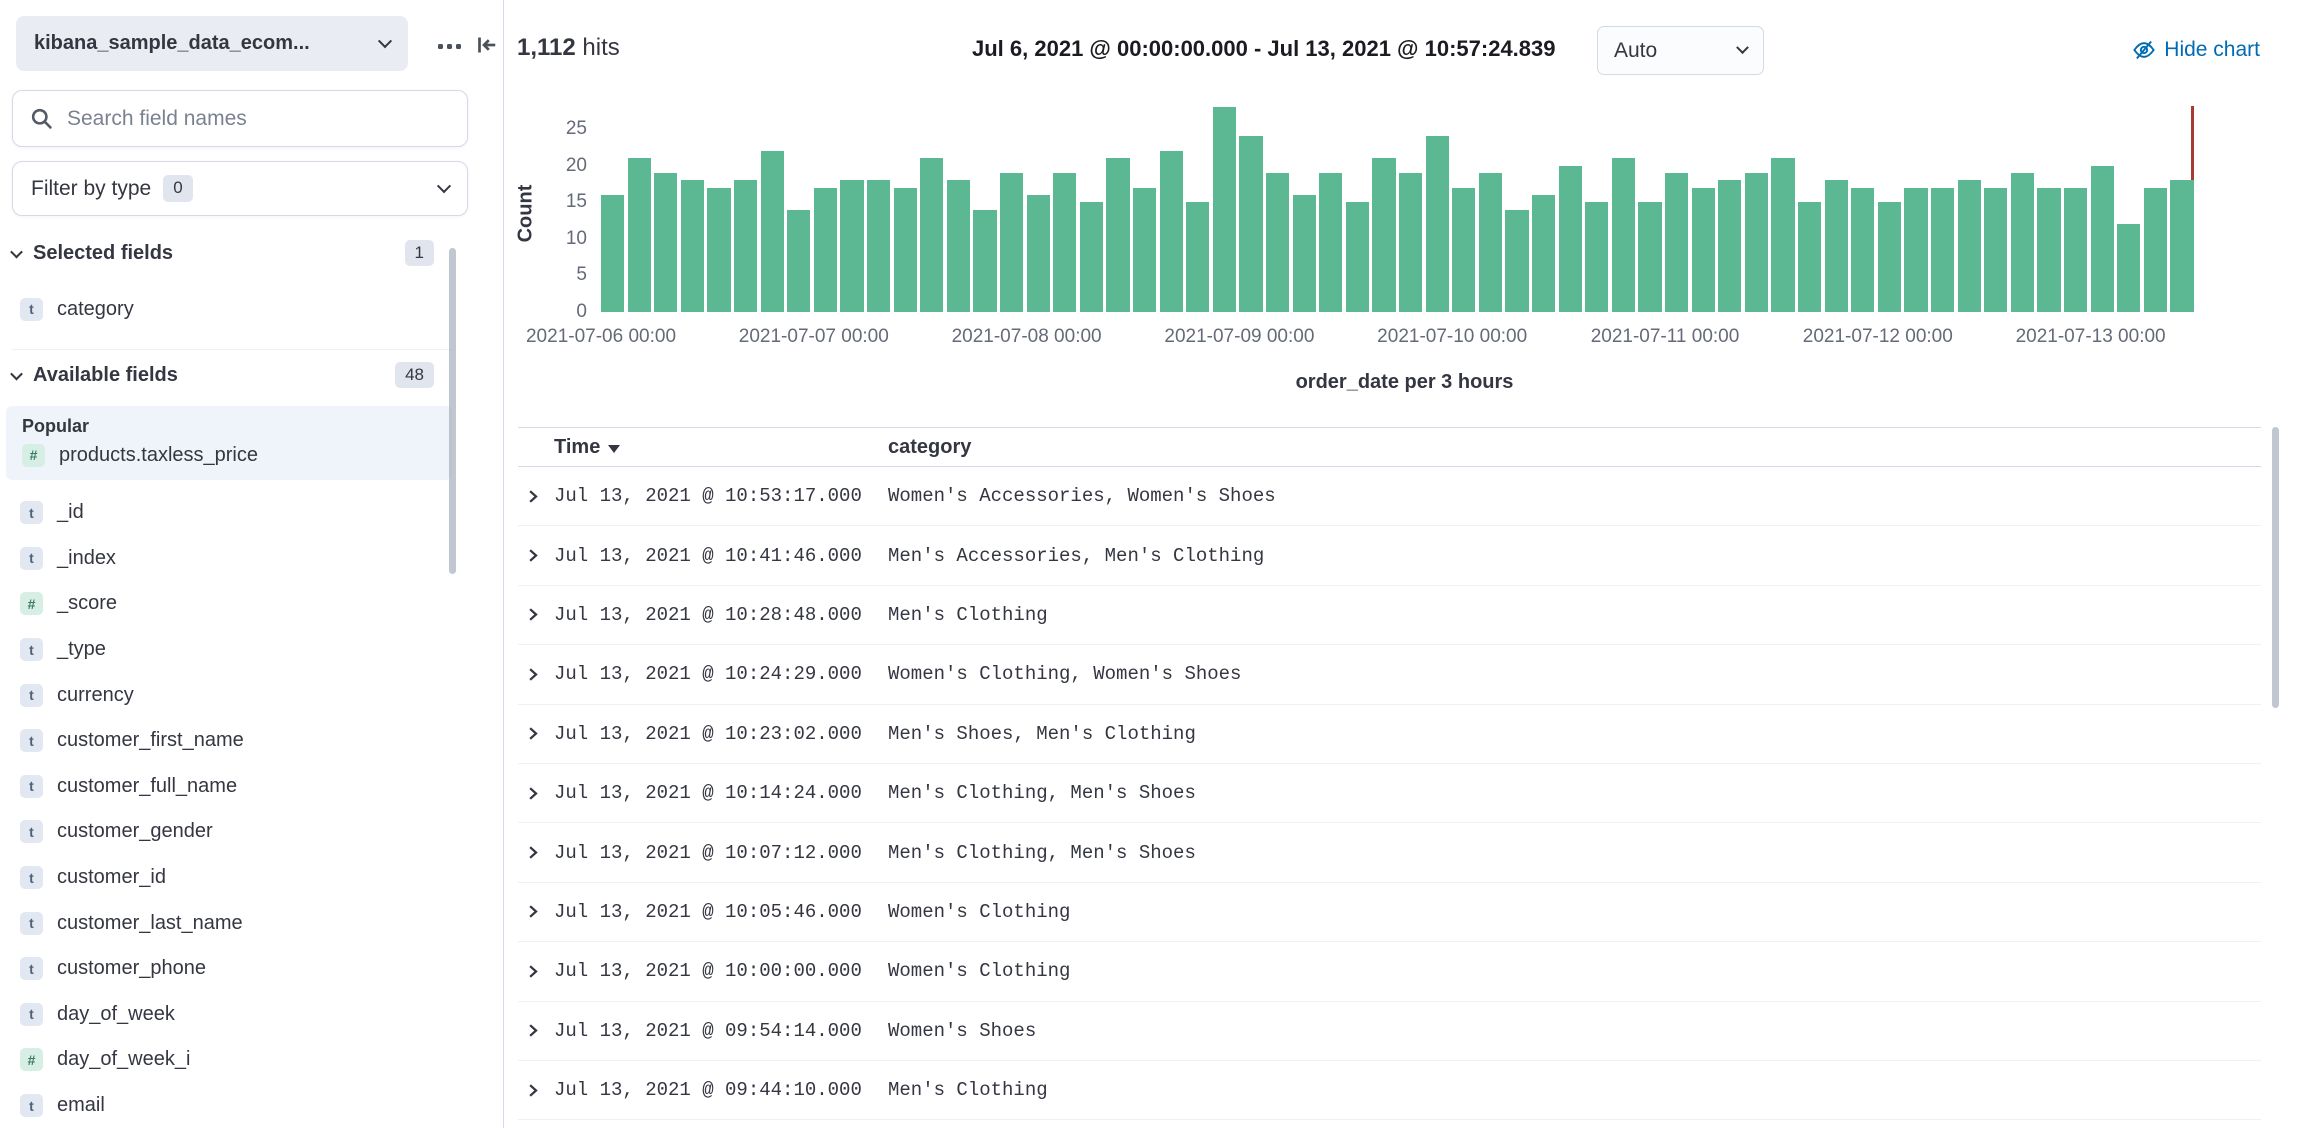 The image size is (2304, 1128). Describe the element at coordinates (232, 923) in the screenshot. I see `field-item-customer_last_name: t customer_last_name` at that location.